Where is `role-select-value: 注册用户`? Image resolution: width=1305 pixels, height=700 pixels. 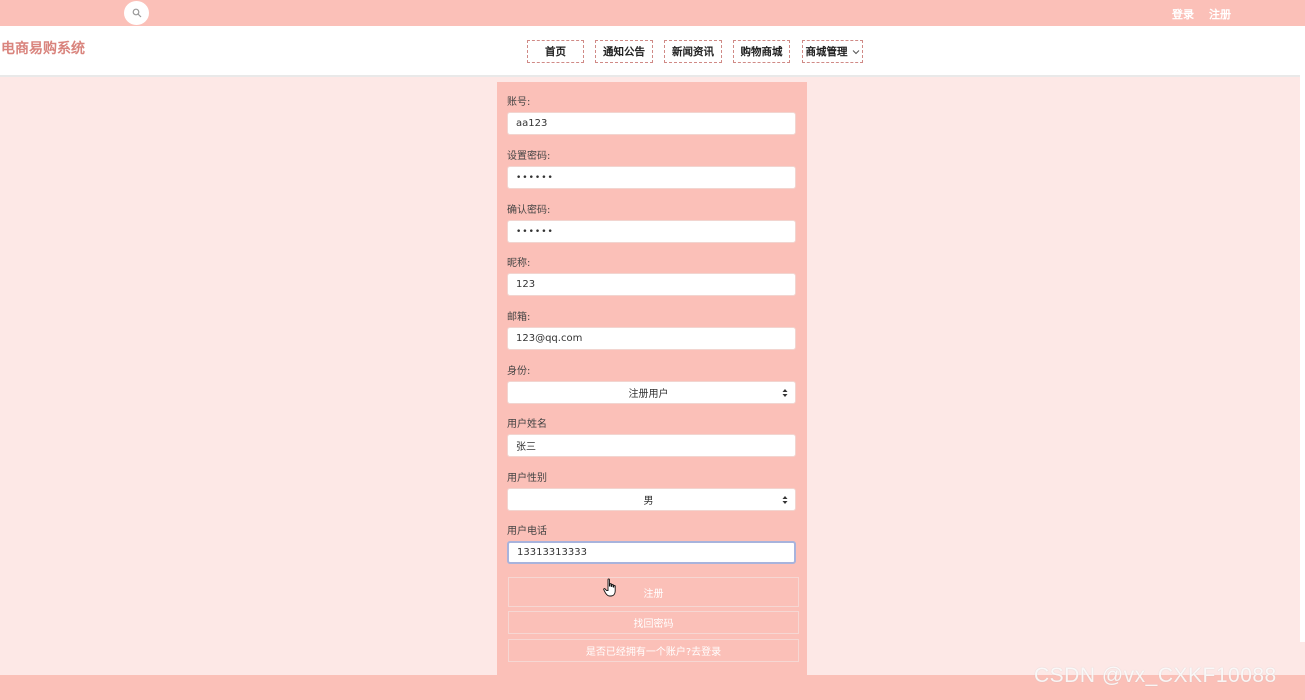 role-select-value: 注册用户 is located at coordinates (648, 394).